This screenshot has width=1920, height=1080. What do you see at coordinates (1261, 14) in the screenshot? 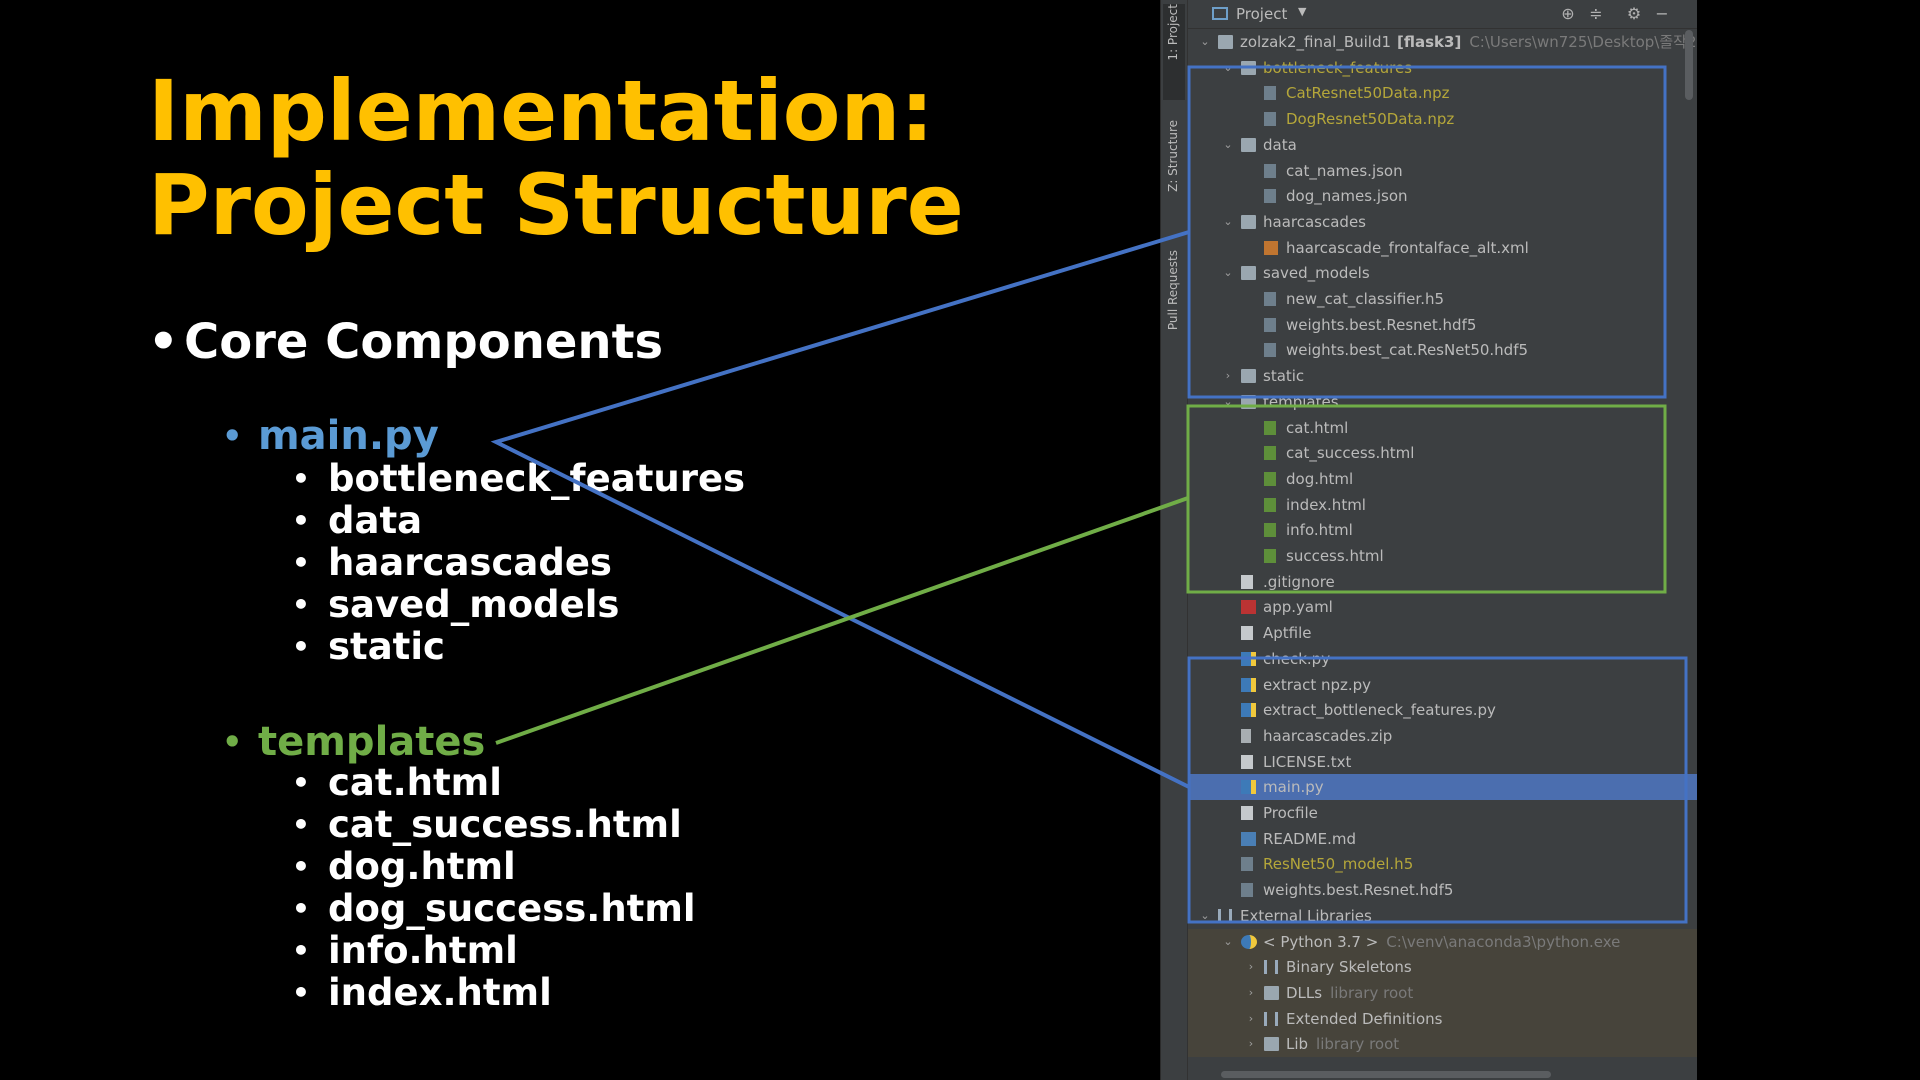
I see `panel-title: Project` at bounding box center [1261, 14].